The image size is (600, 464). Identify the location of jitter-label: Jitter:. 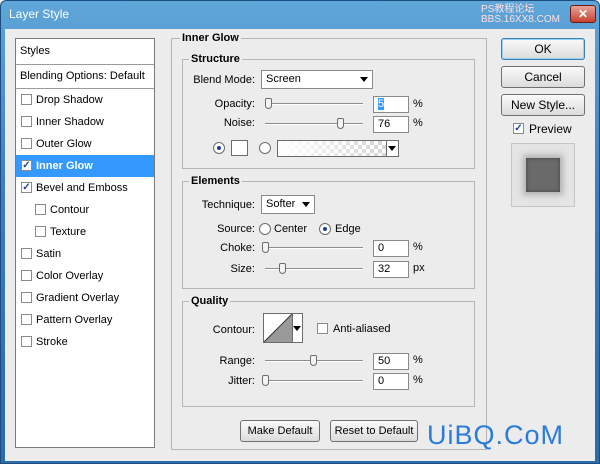
(241, 381).